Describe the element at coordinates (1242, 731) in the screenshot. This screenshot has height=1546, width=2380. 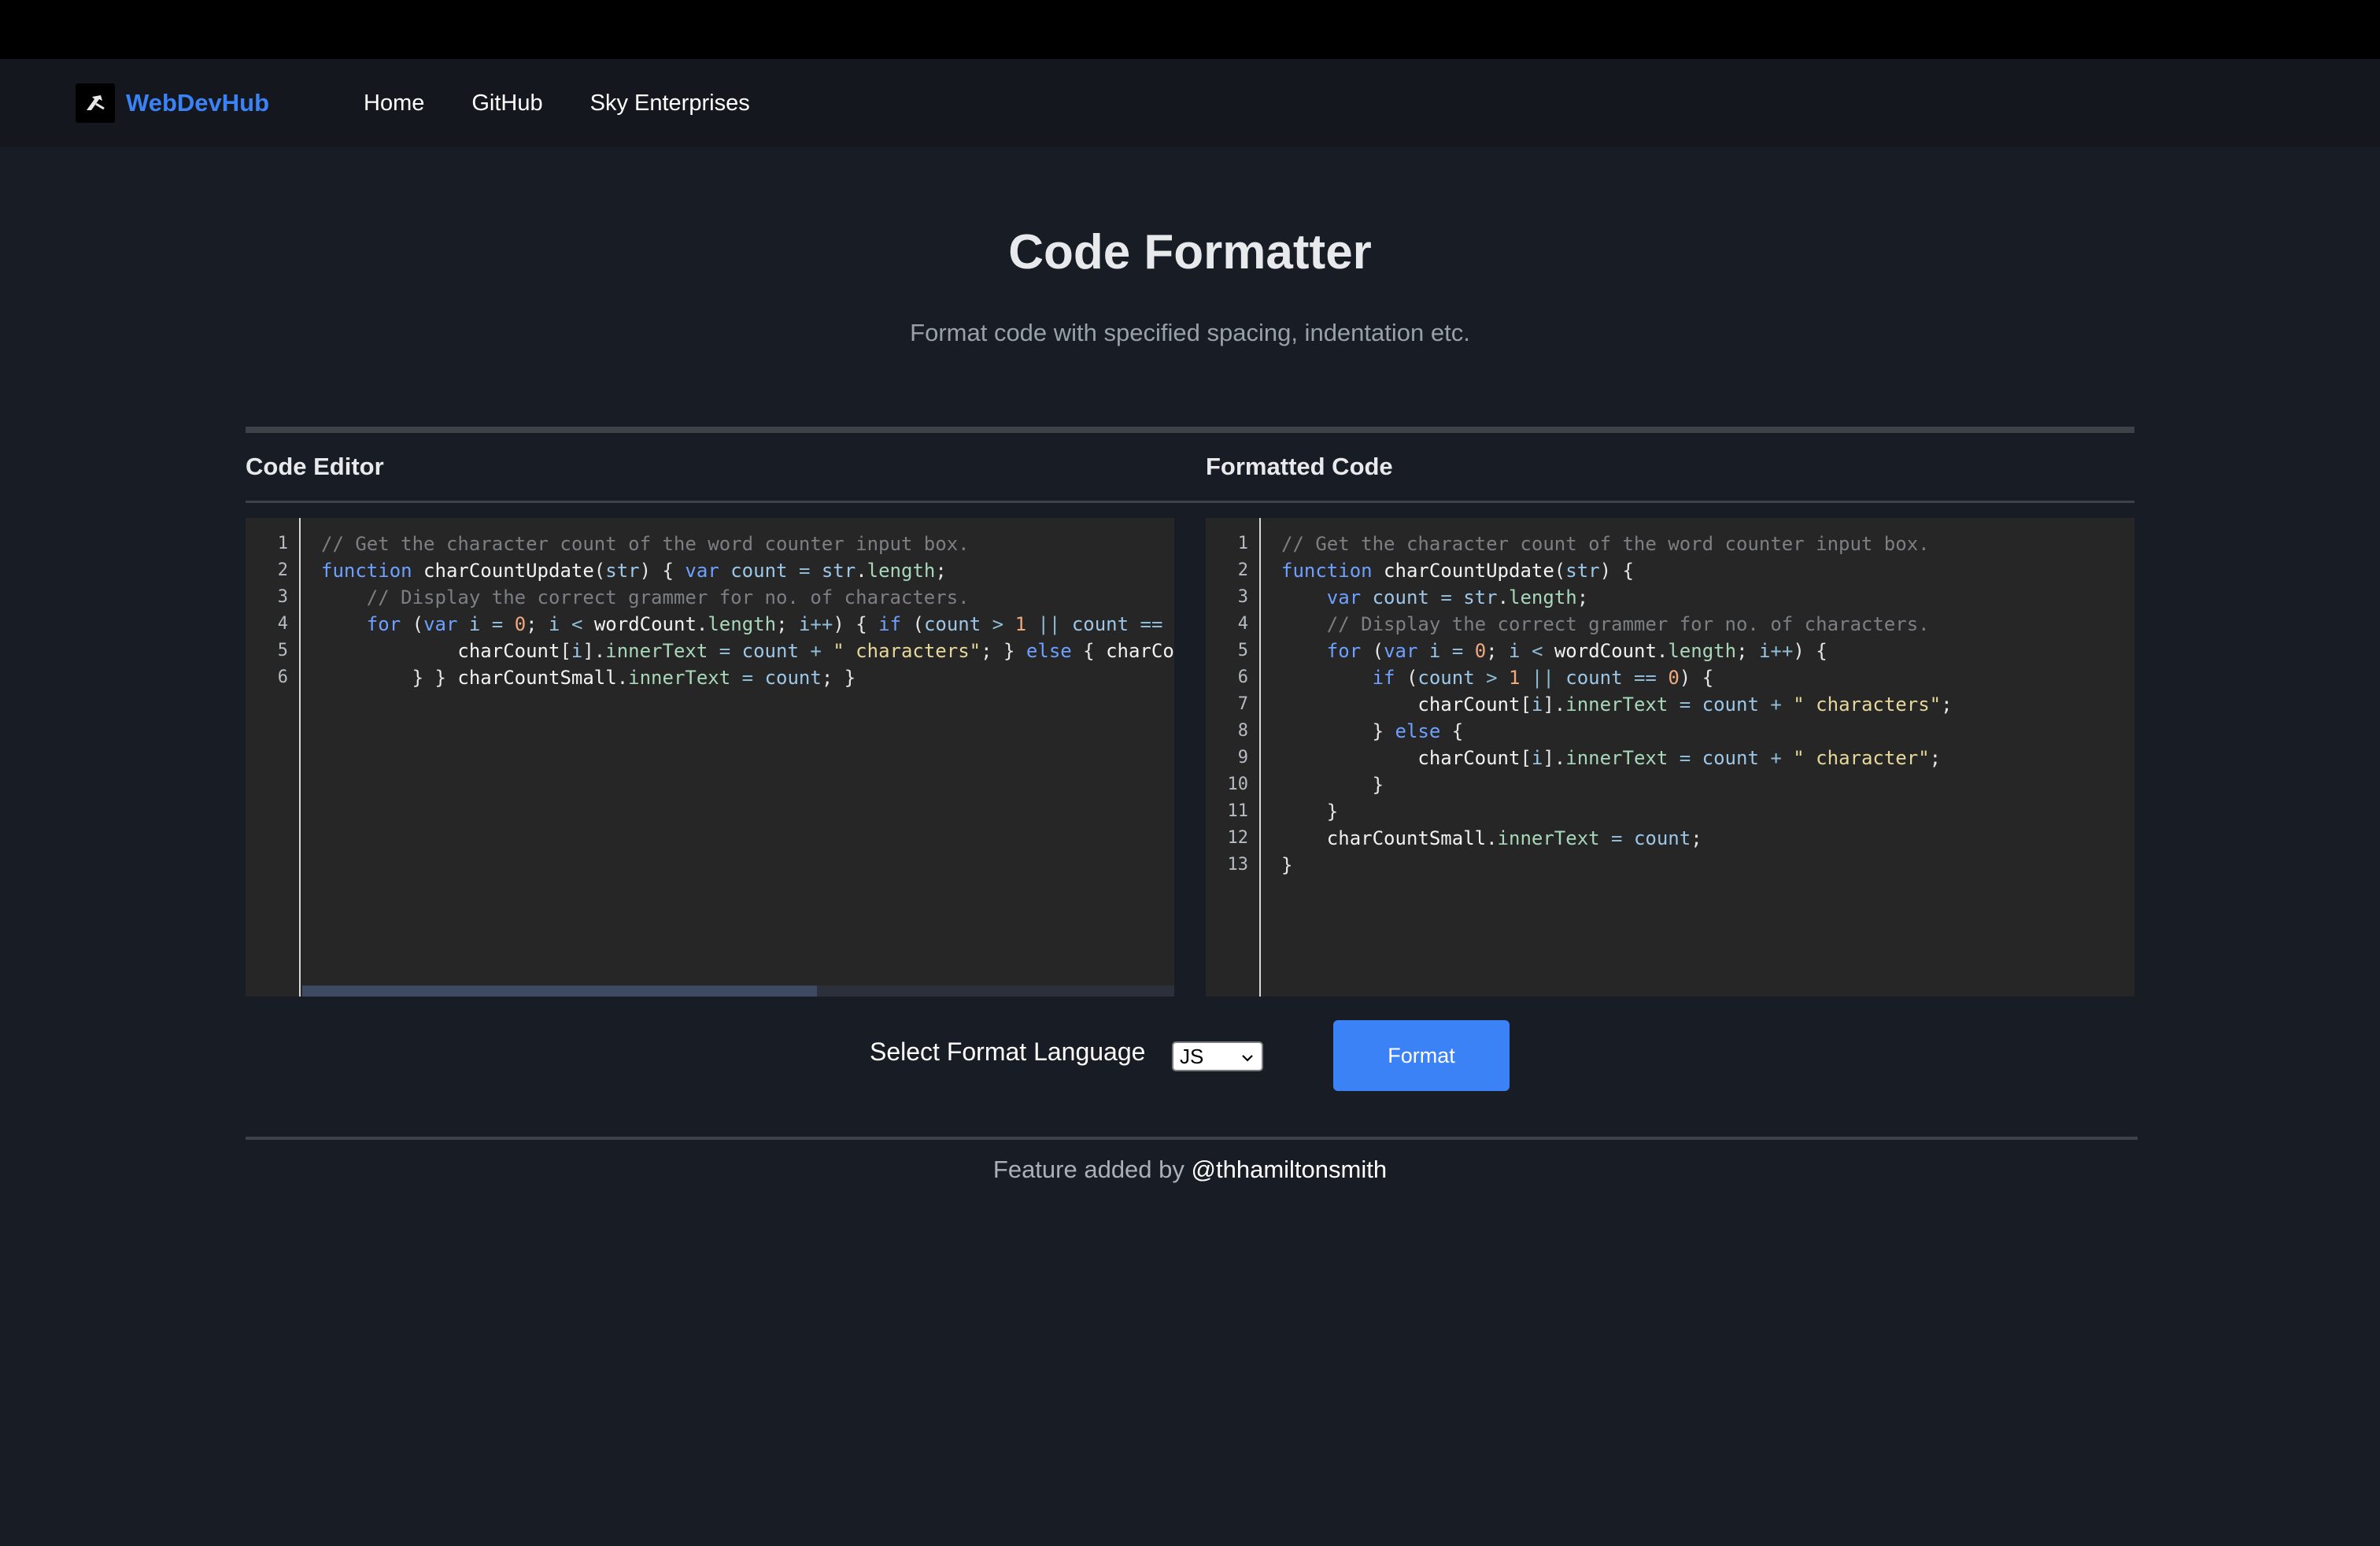
I see `line-number: 8` at that location.